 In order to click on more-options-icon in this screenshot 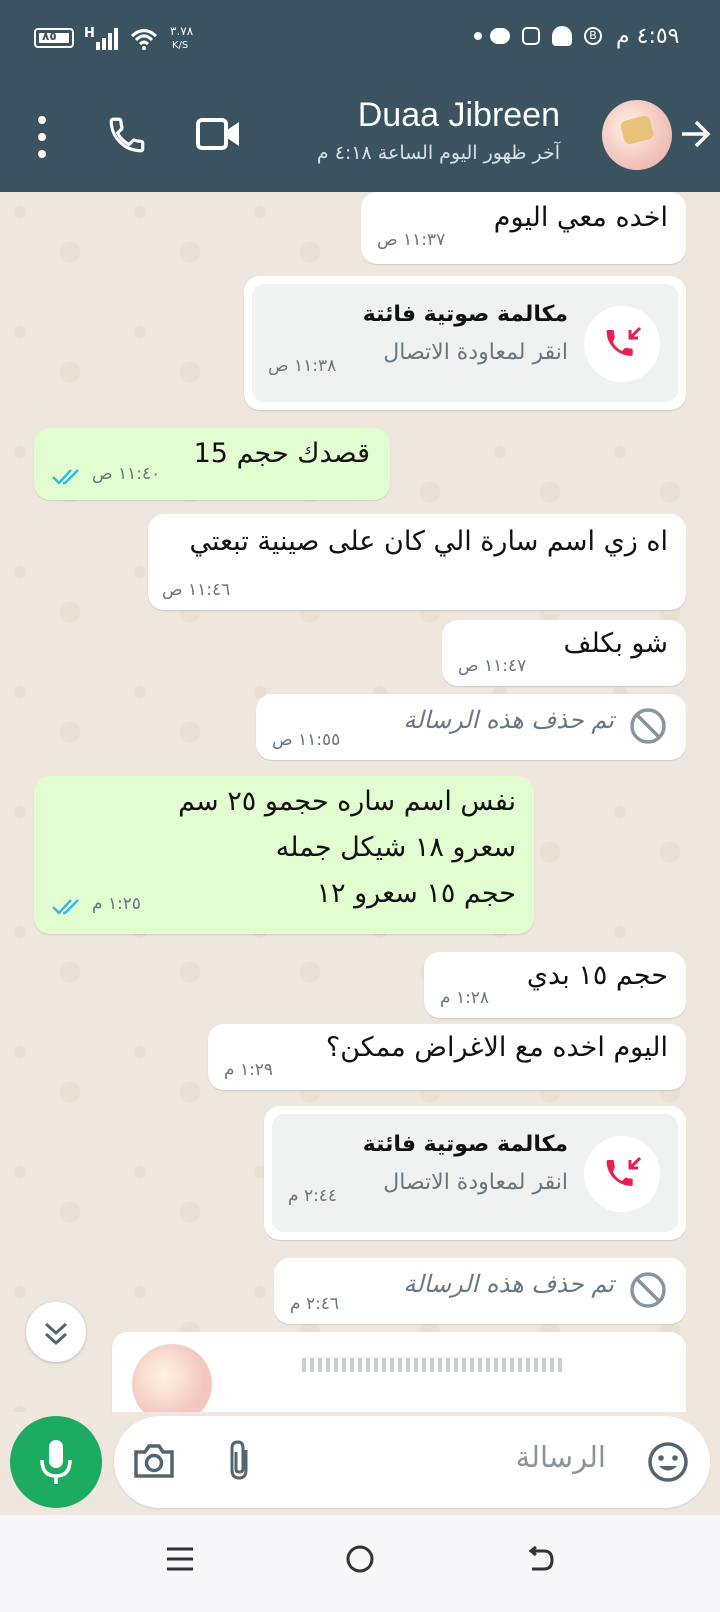, I will do `click(42, 137)`.